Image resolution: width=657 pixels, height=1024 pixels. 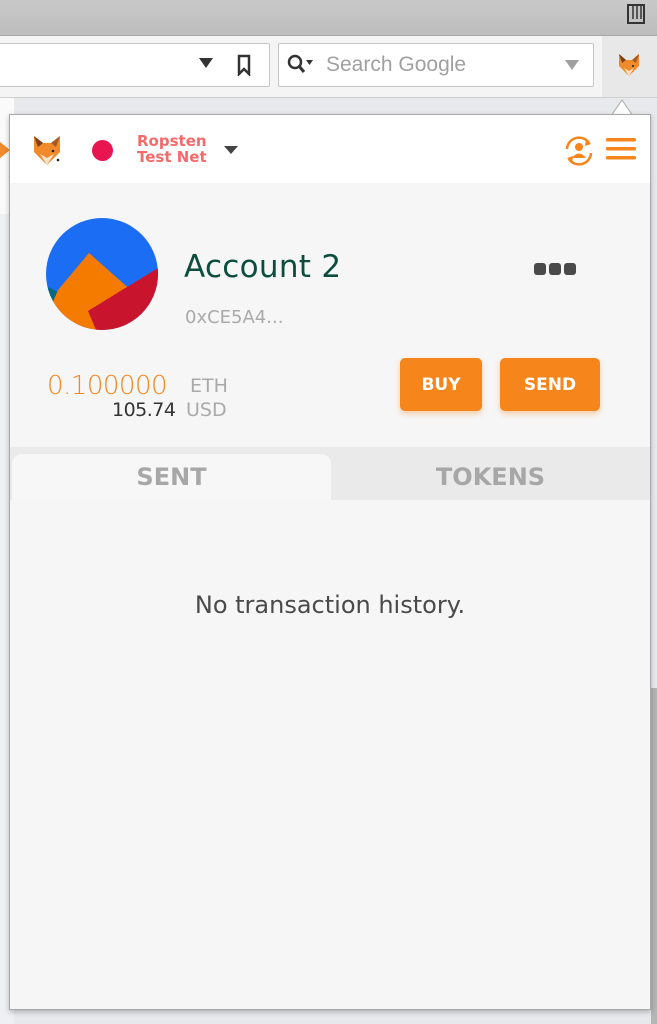 What do you see at coordinates (328, 18) in the screenshot?
I see `browser-titlebar` at bounding box center [328, 18].